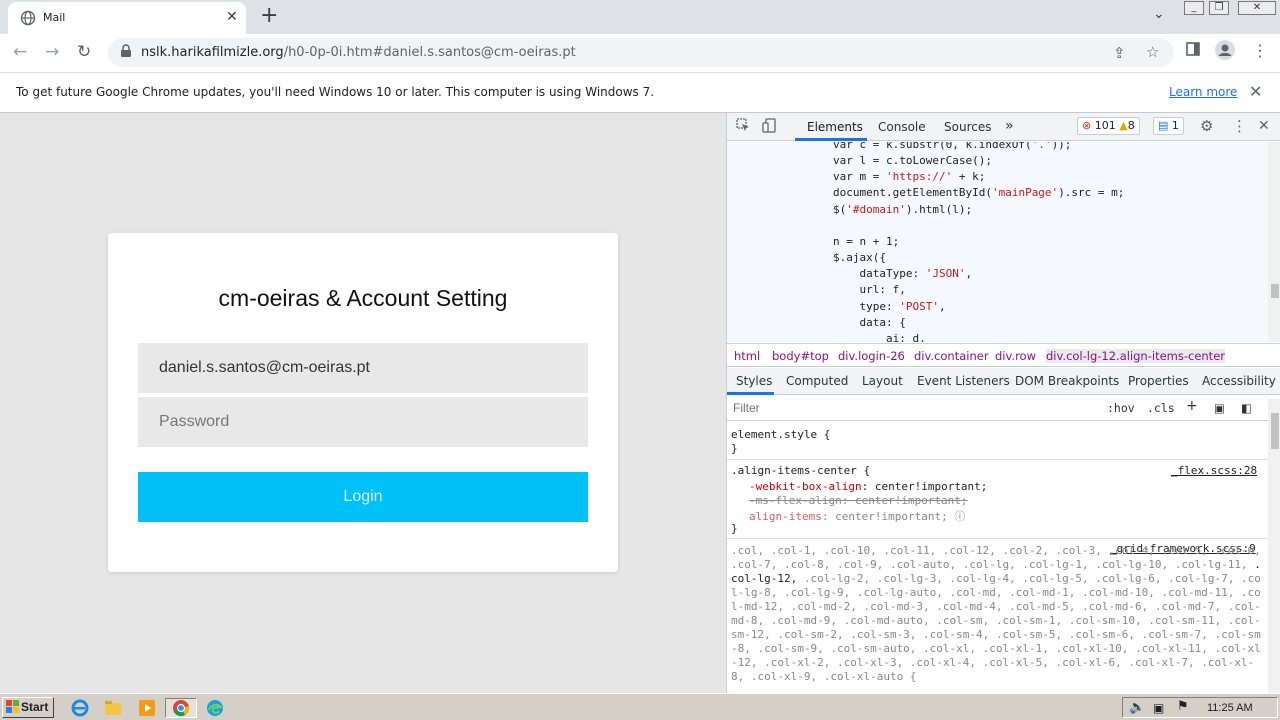  What do you see at coordinates (54, 17) in the screenshot?
I see `tab-title: Mail` at bounding box center [54, 17].